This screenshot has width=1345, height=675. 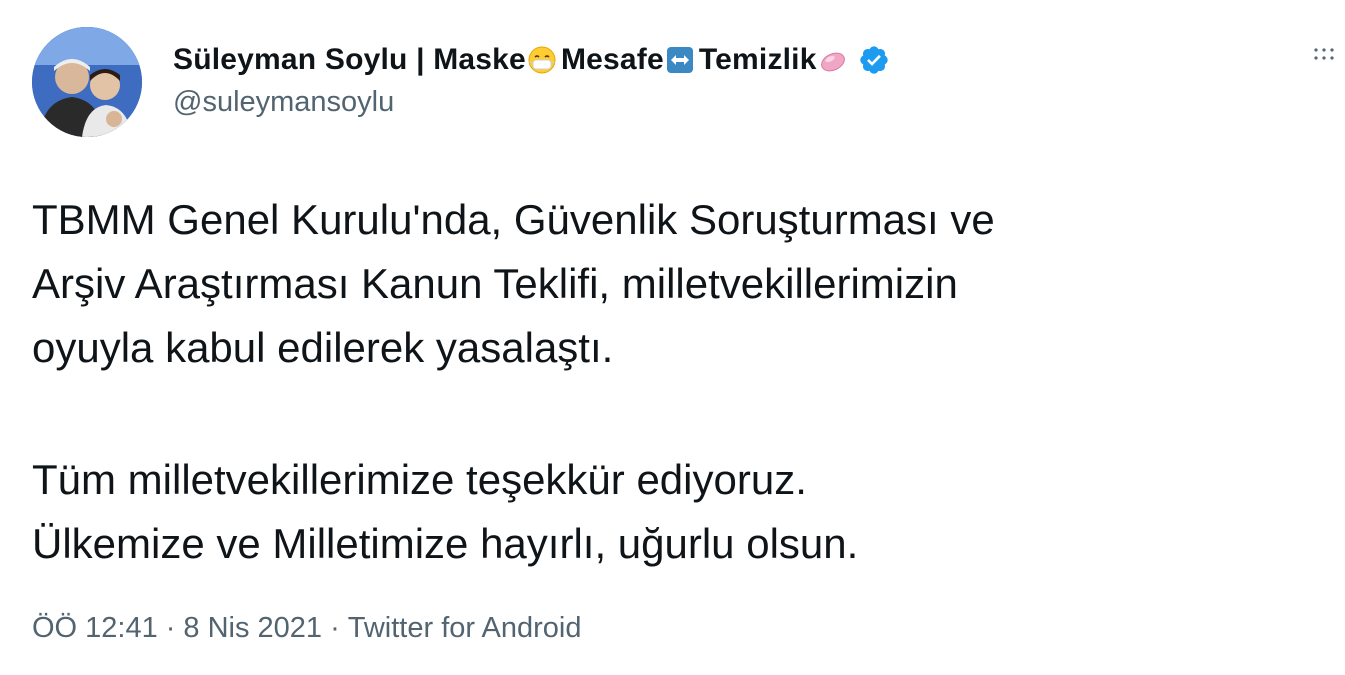 What do you see at coordinates (252, 628) in the screenshot?
I see `tweet-date: 8 Nis 2021` at bounding box center [252, 628].